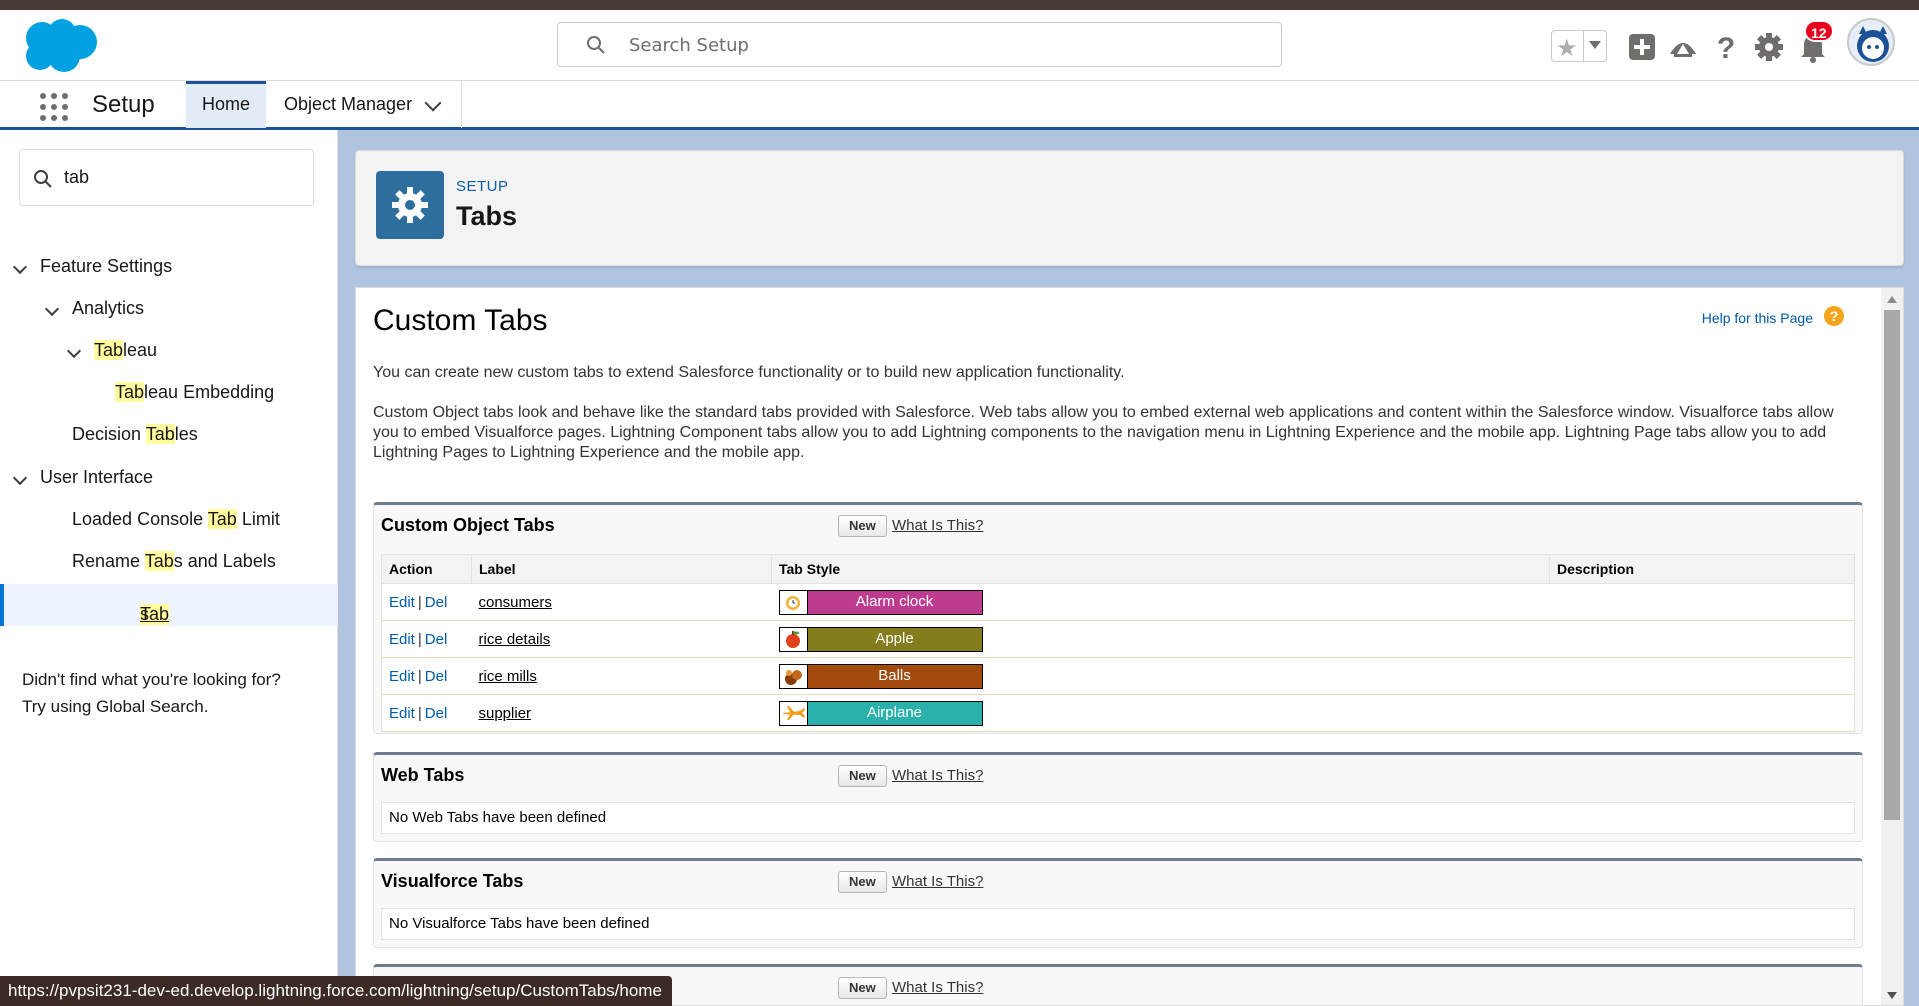  I want to click on favorites-divider, so click(1583, 46).